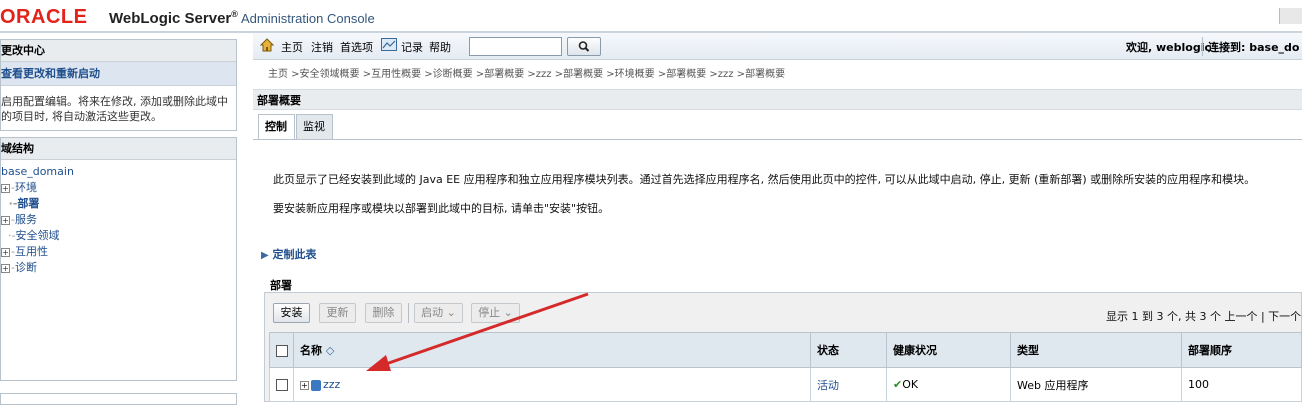  What do you see at coordinates (1241, 384) in the screenshot?
I see `order-cell: 100` at bounding box center [1241, 384].